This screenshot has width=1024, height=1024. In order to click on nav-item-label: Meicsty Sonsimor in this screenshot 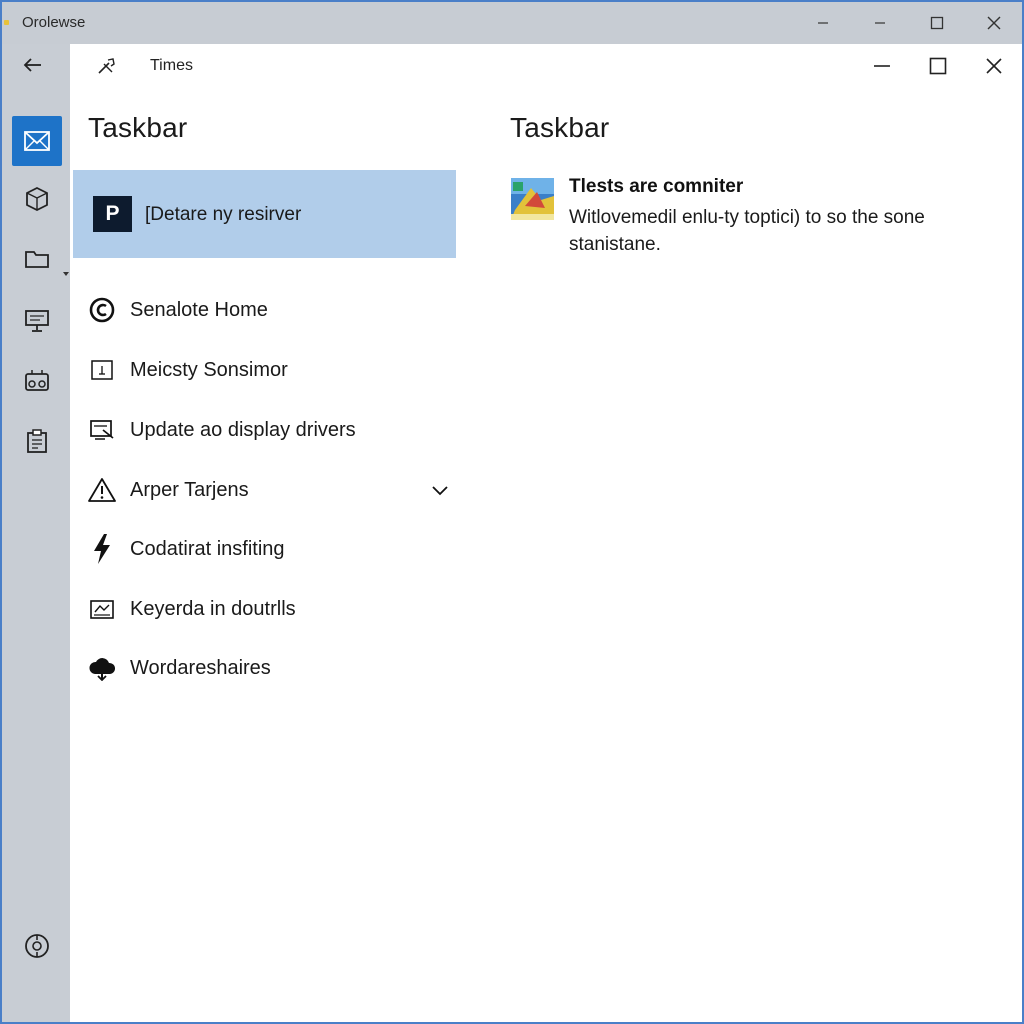, I will do `click(209, 369)`.